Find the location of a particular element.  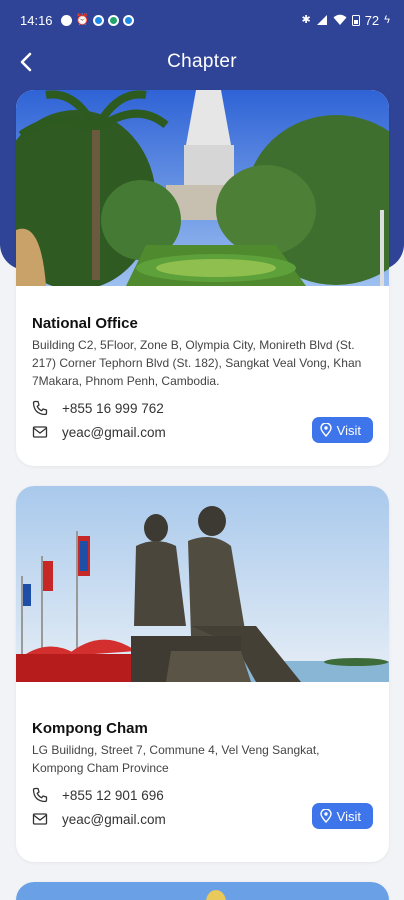

office-photo is located at coordinates (202, 891).